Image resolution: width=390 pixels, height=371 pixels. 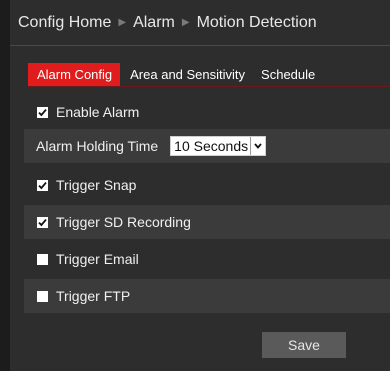 I want to click on trigger-email-checkbox, so click(x=42, y=259).